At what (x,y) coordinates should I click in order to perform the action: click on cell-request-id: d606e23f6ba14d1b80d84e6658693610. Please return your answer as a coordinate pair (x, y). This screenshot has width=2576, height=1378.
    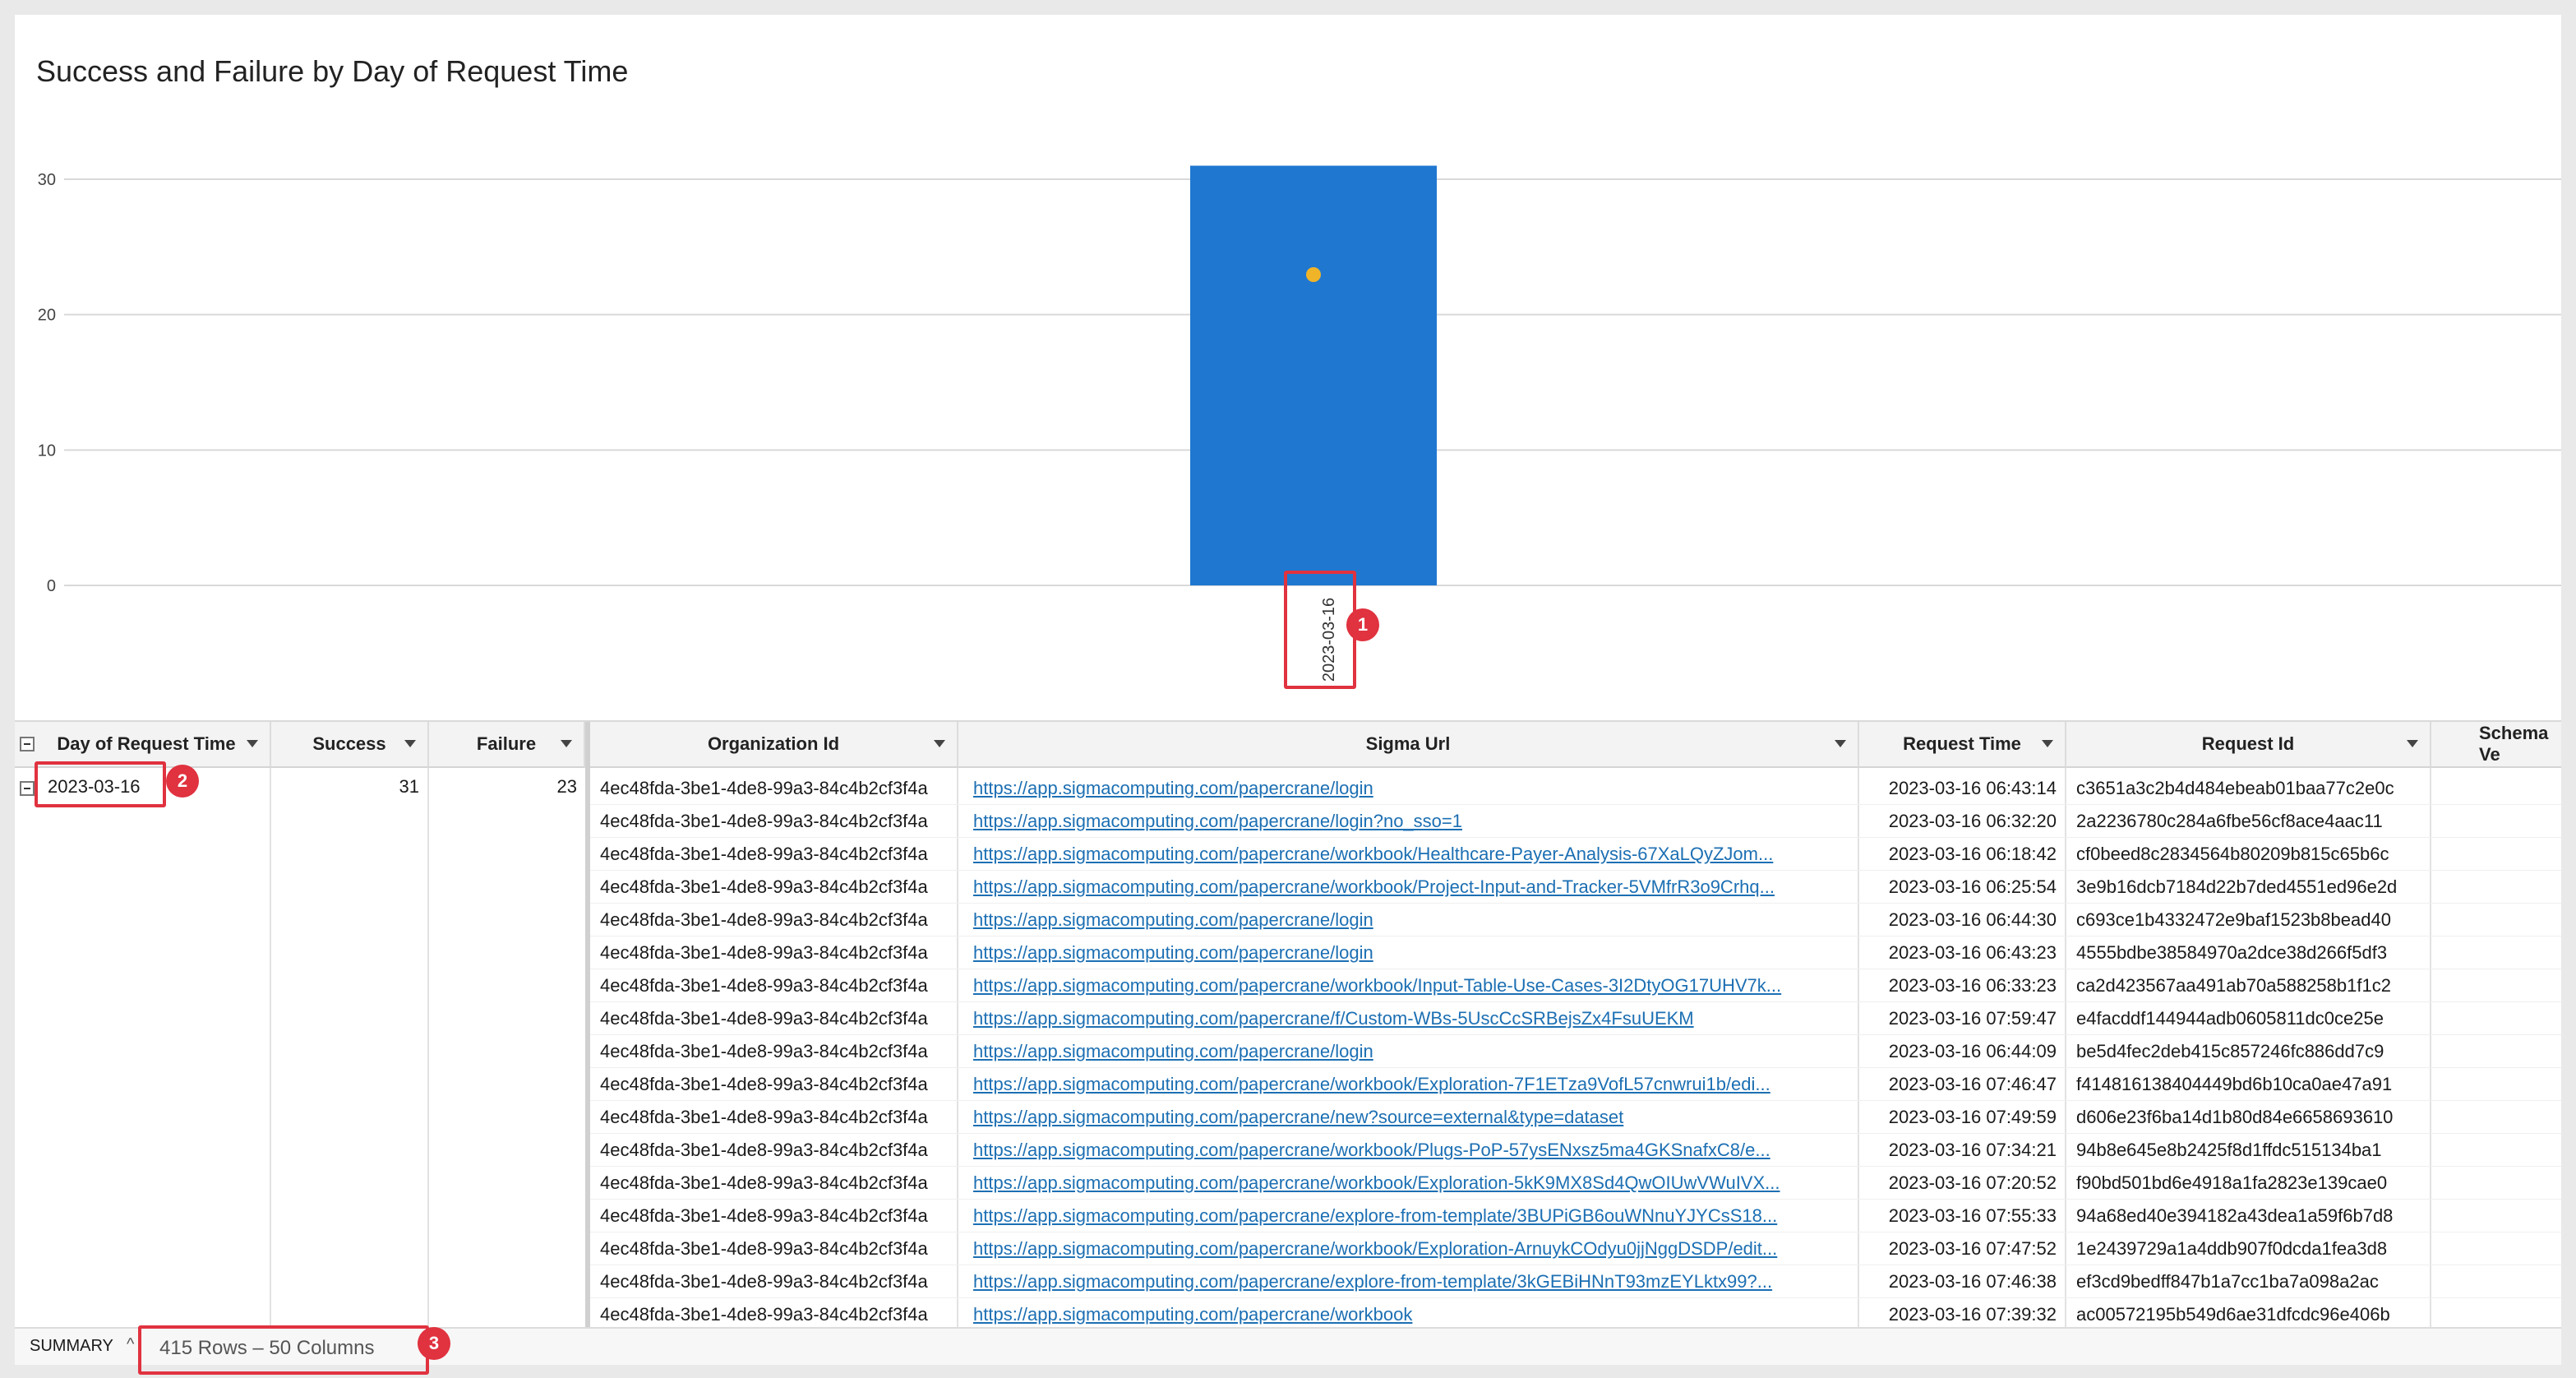
    Looking at the image, I should click on (2253, 1117).